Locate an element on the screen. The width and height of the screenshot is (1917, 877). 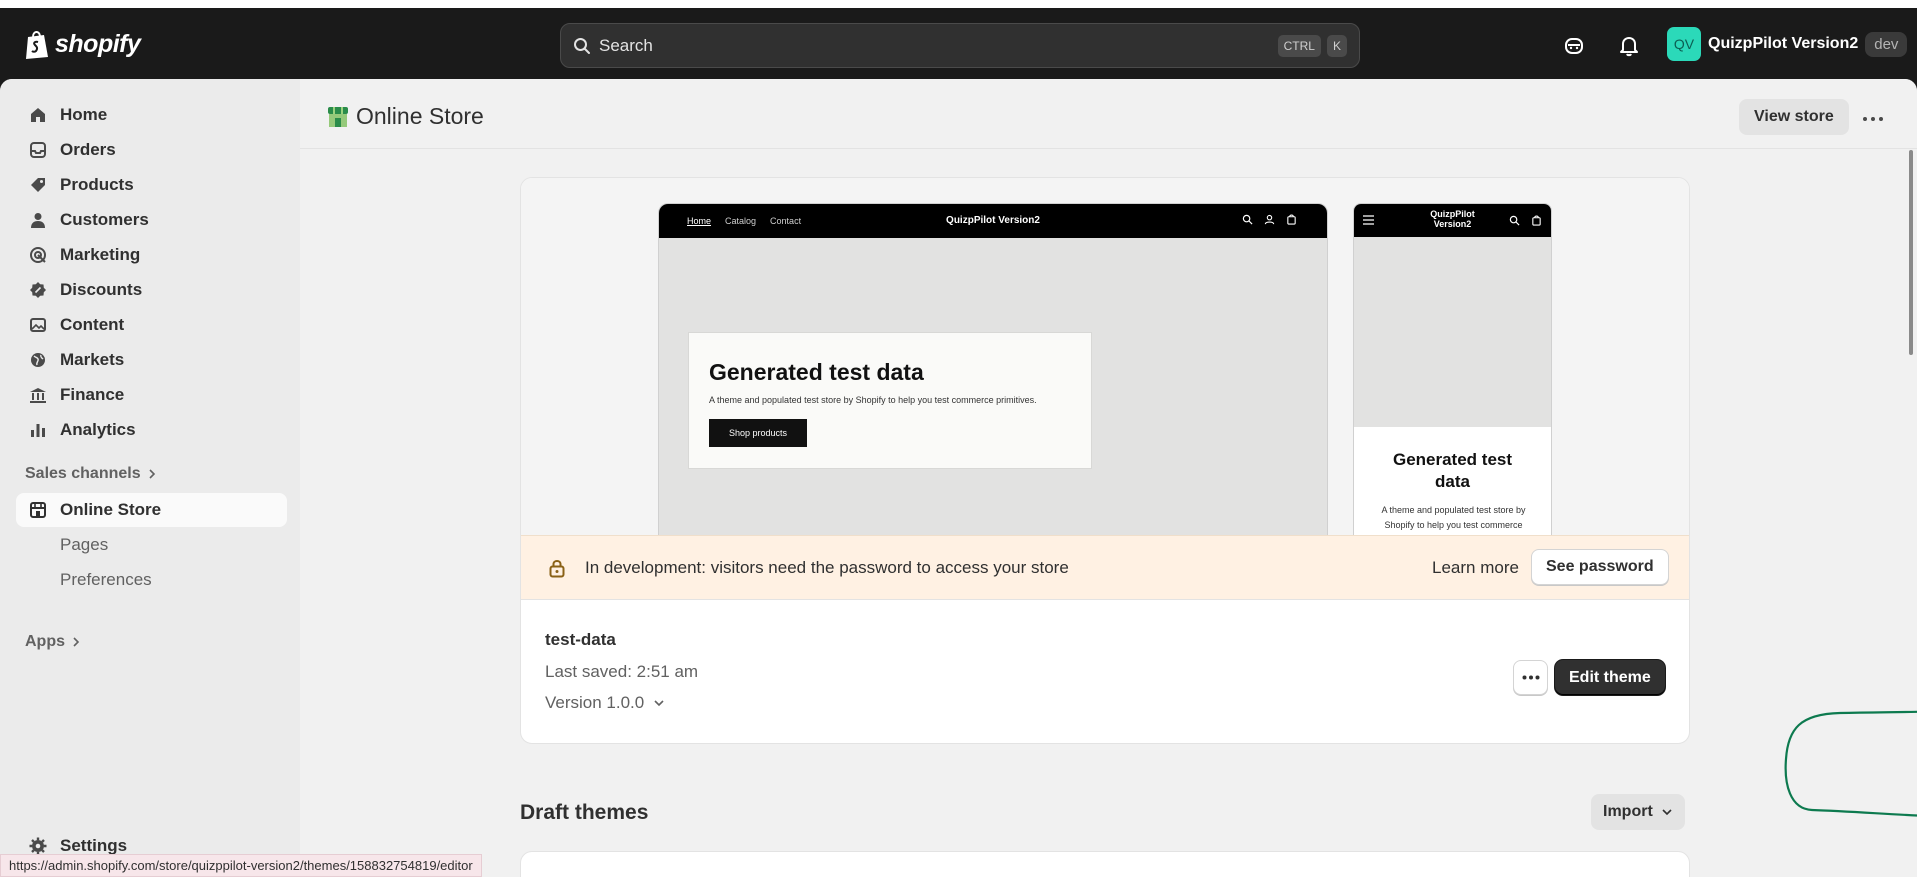
sidebar-item-customers: Customers is located at coordinates (151, 220).